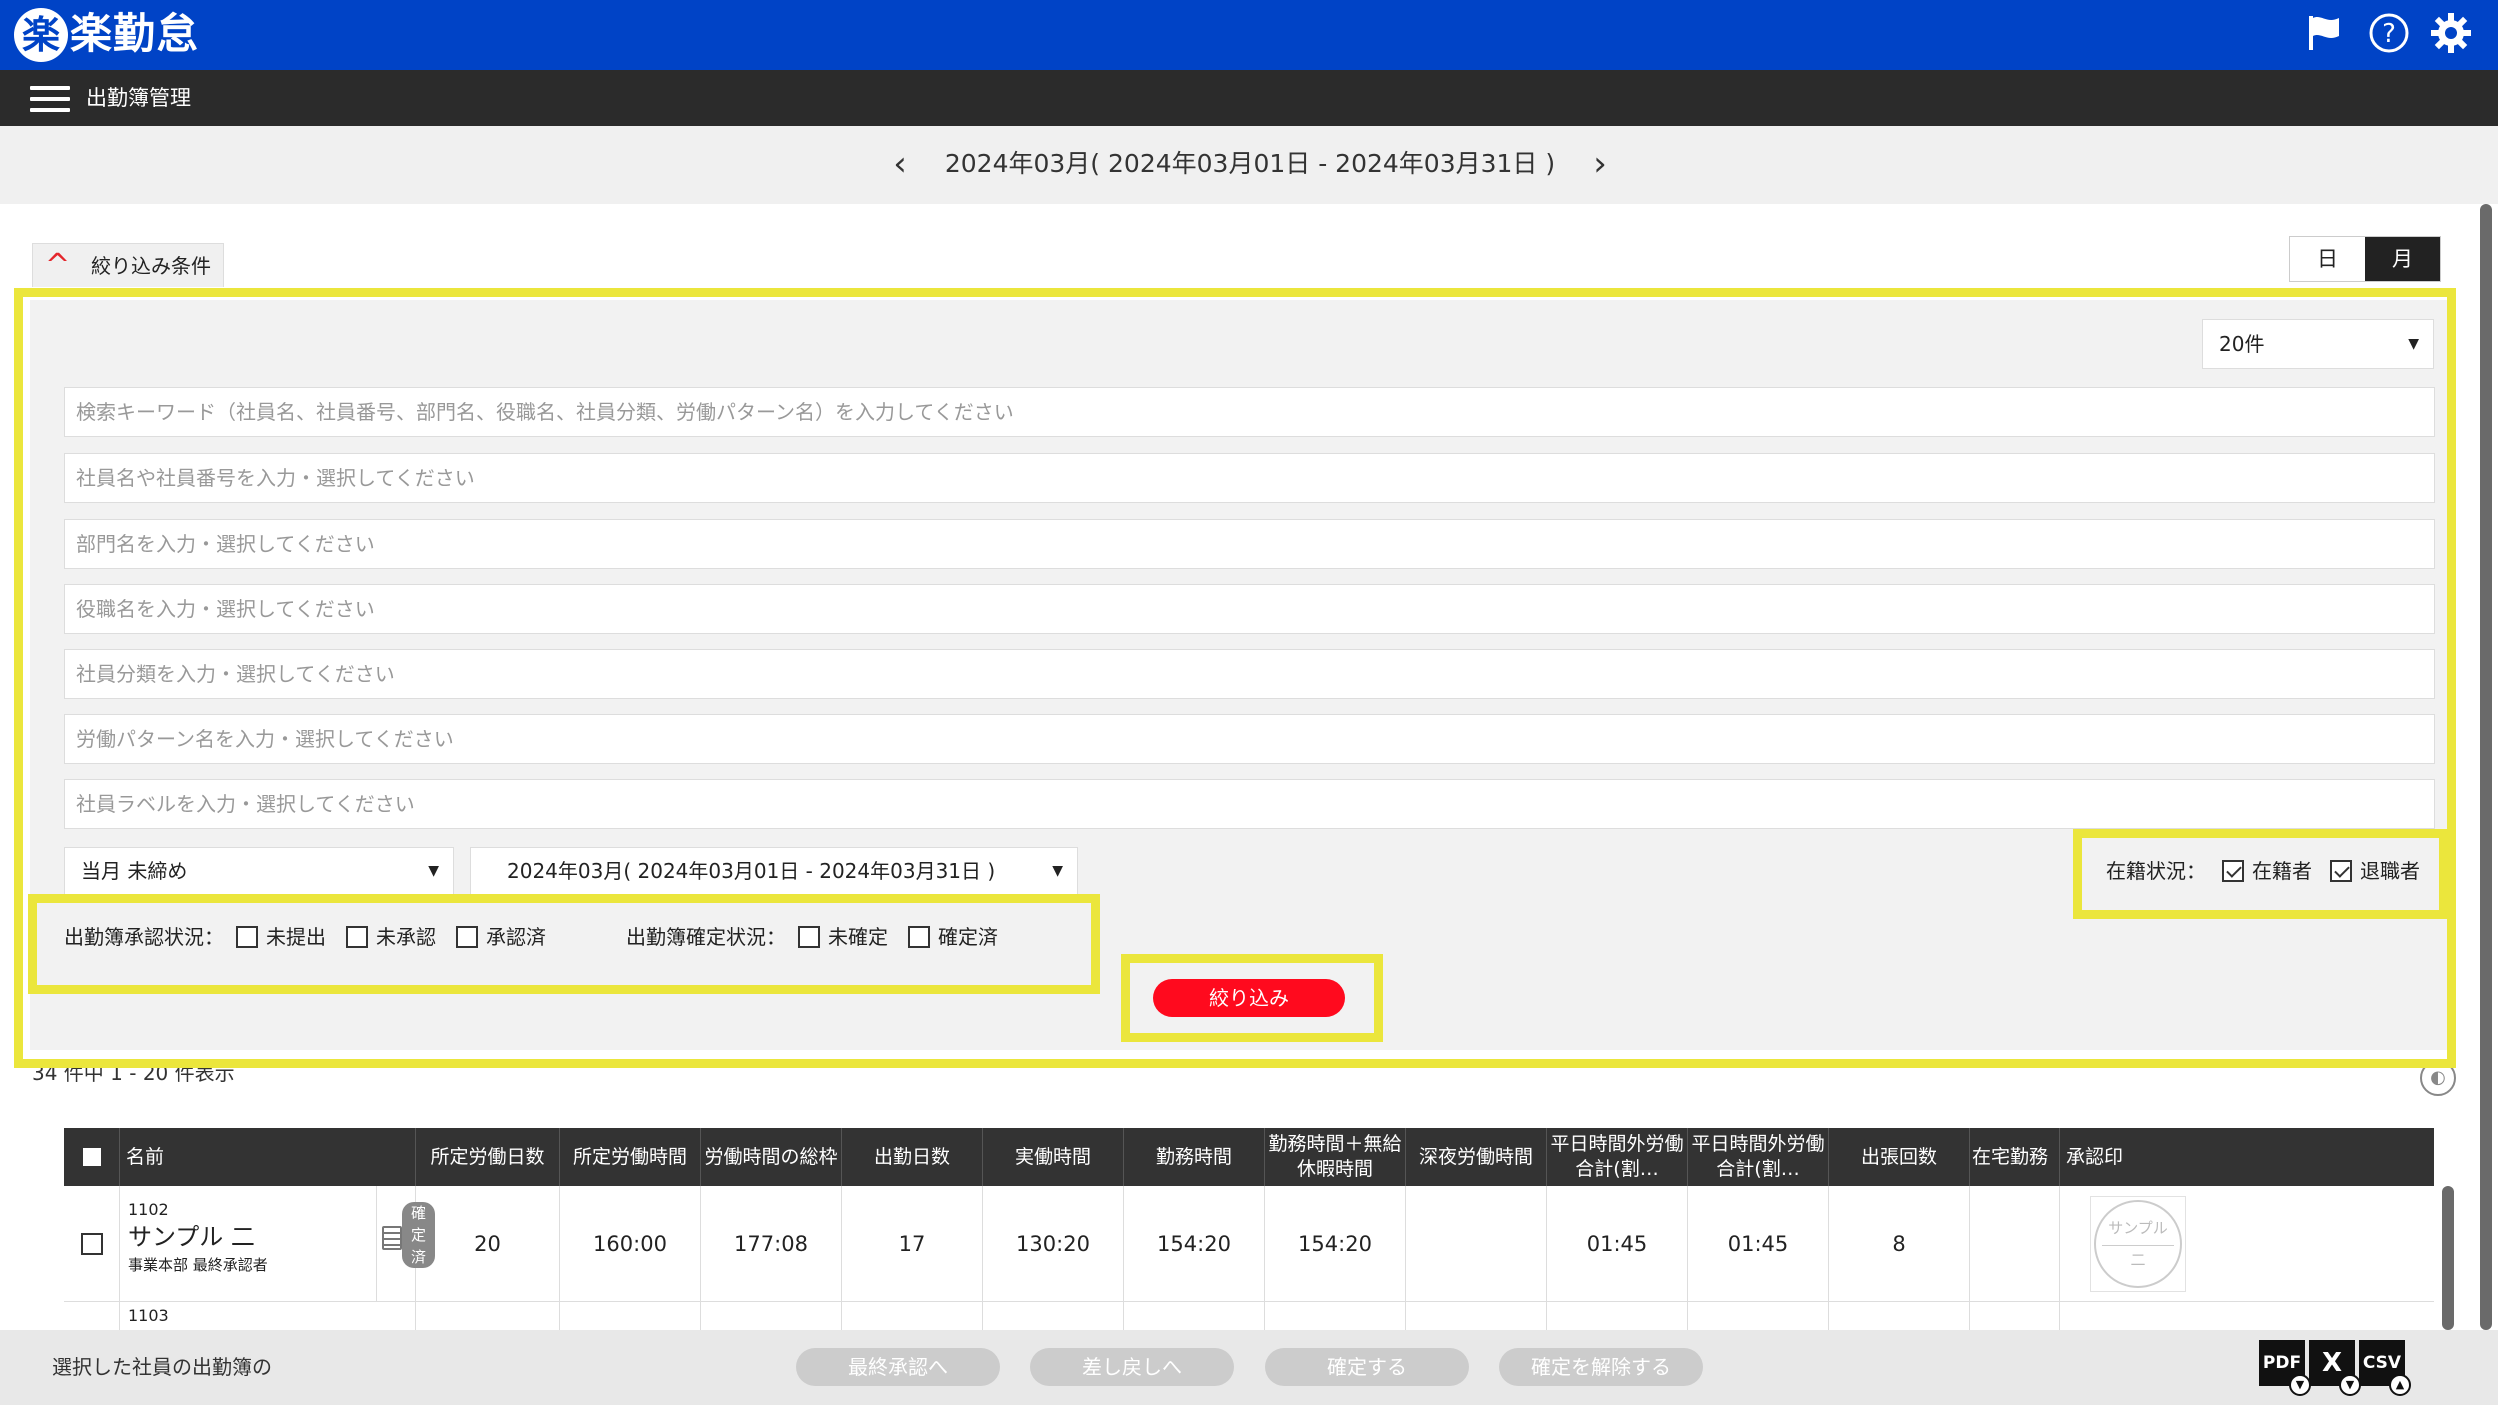 The width and height of the screenshot is (2498, 1405). What do you see at coordinates (247, 937) in the screenshot?
I see `checkbox-not-submitted` at bounding box center [247, 937].